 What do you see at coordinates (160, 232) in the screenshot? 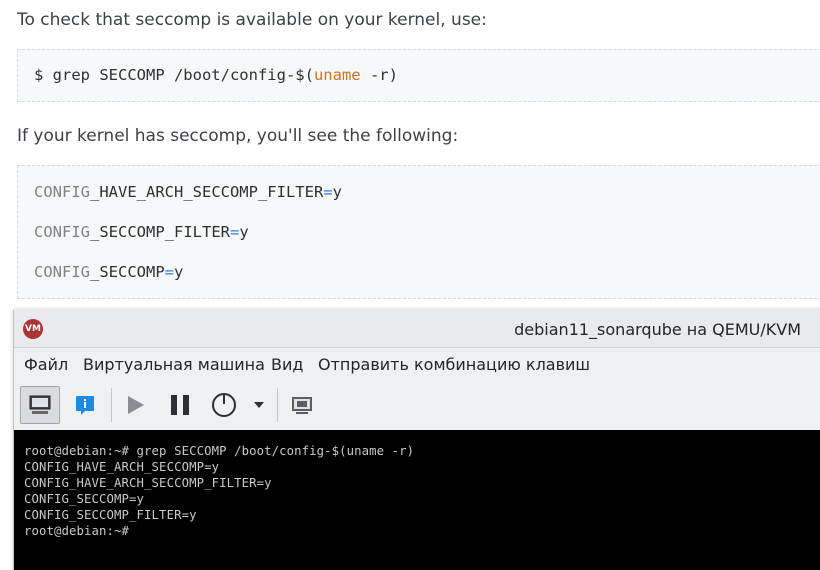
I see `config-name: _SECCOMP_FILTER` at bounding box center [160, 232].